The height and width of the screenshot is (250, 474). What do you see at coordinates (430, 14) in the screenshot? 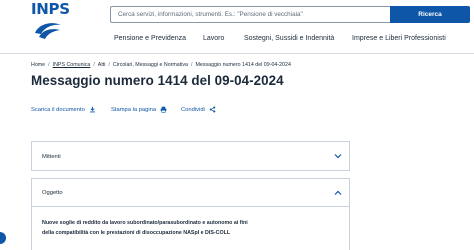
I see `search-button: Ricerca` at bounding box center [430, 14].